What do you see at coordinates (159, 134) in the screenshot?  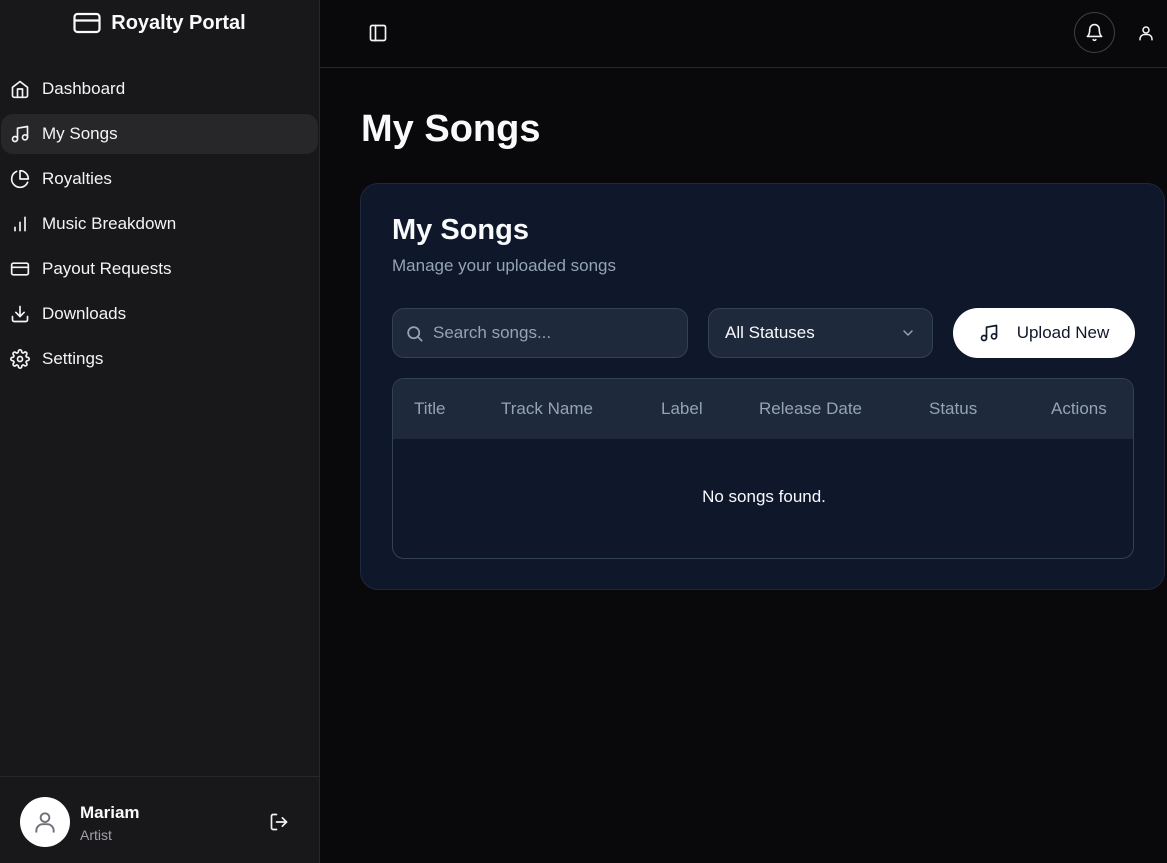 I see `sidebar-item-my-songs: My Songs` at bounding box center [159, 134].